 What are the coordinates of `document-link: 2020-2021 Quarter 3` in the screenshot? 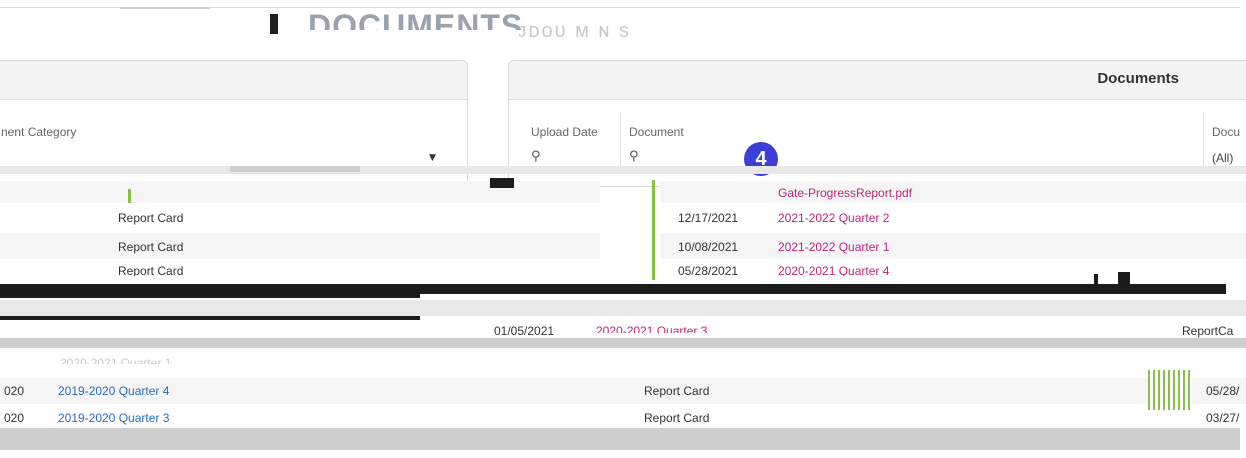 It's located at (651, 328).